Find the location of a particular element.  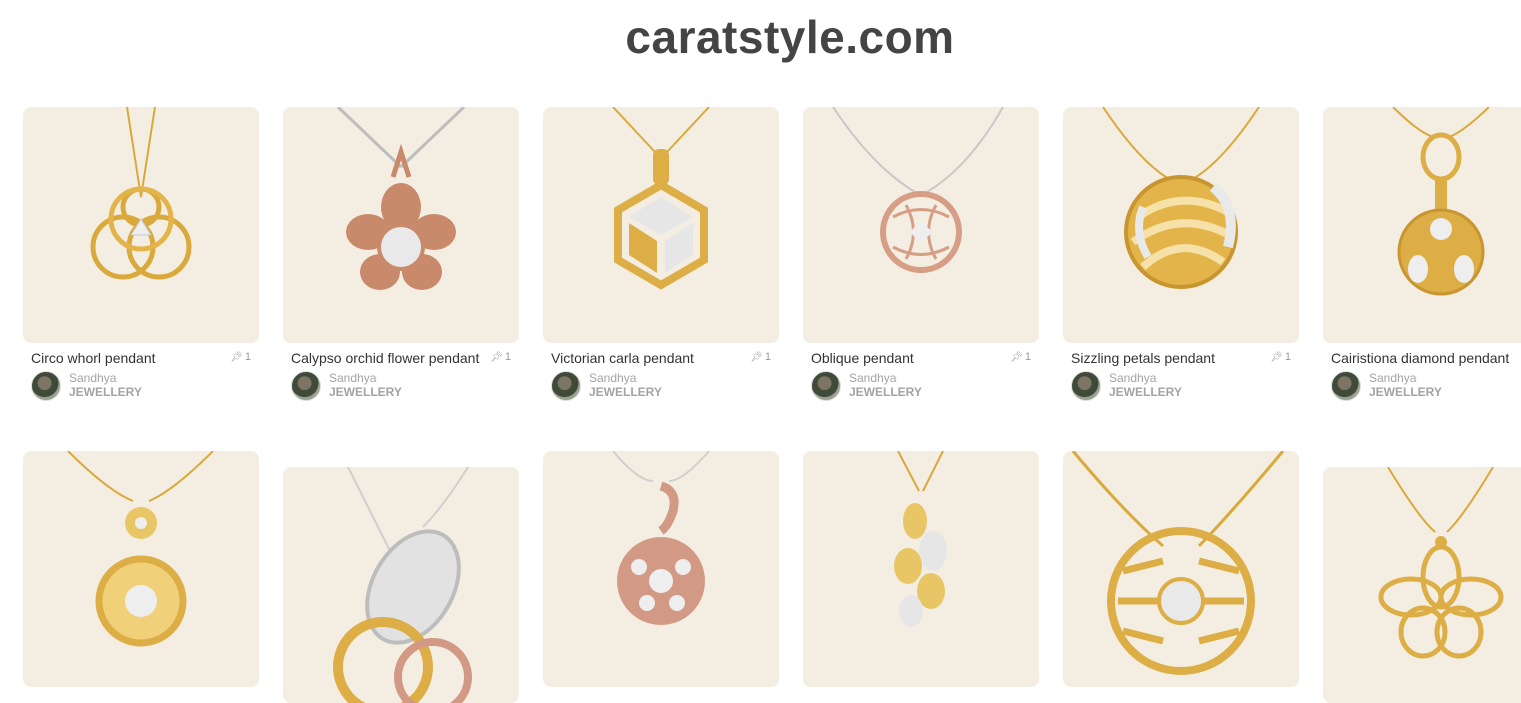

pin-card: Oblique pendant 📌︎ 1 Sandhya JEWELLERY is located at coordinates (921, 254).